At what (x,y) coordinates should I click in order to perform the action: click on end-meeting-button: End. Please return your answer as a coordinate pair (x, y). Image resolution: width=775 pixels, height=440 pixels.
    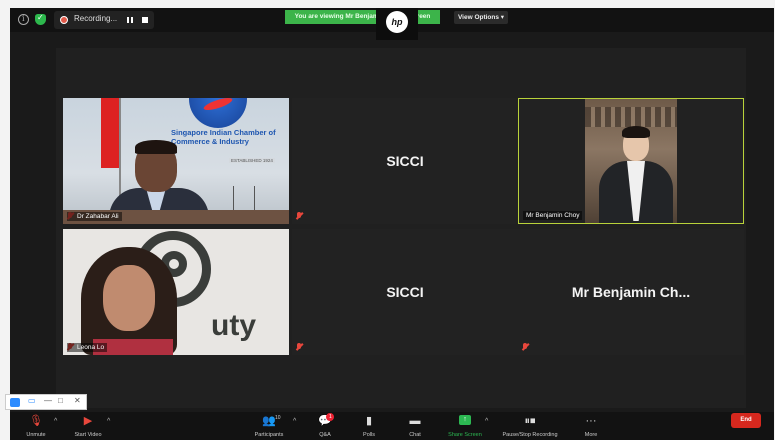
    Looking at the image, I should click on (746, 420).